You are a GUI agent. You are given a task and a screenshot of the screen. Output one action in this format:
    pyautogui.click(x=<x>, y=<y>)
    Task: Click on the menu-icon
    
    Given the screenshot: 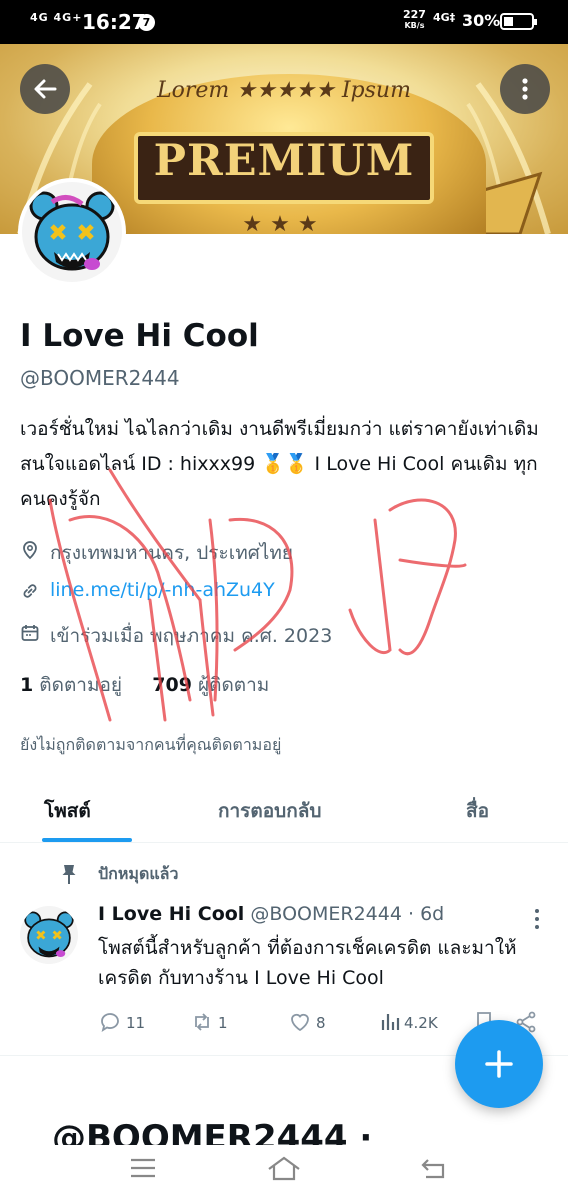 What is the action you would take?
    pyautogui.click(x=143, y=1168)
    